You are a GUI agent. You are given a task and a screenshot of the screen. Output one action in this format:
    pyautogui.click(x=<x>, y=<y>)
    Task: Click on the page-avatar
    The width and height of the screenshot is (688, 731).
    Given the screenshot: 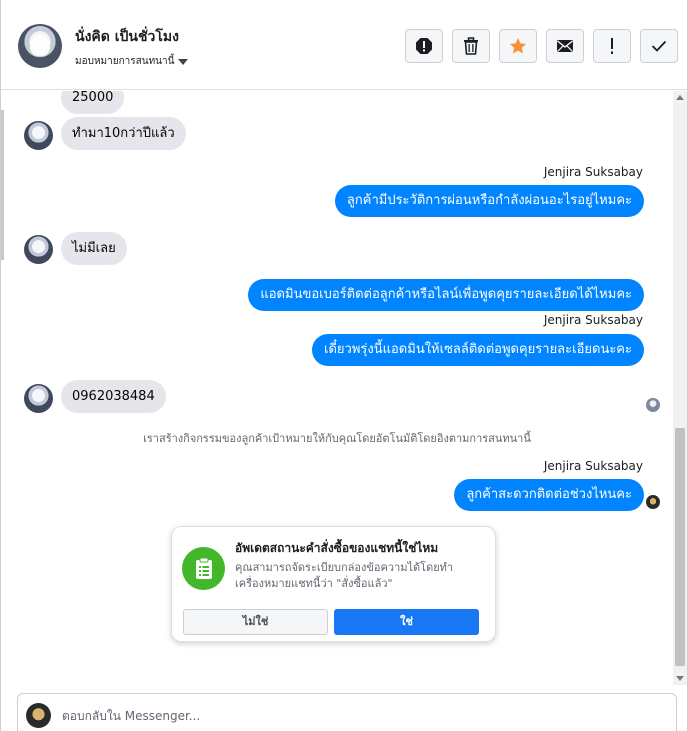 What is the action you would take?
    pyautogui.click(x=38, y=715)
    